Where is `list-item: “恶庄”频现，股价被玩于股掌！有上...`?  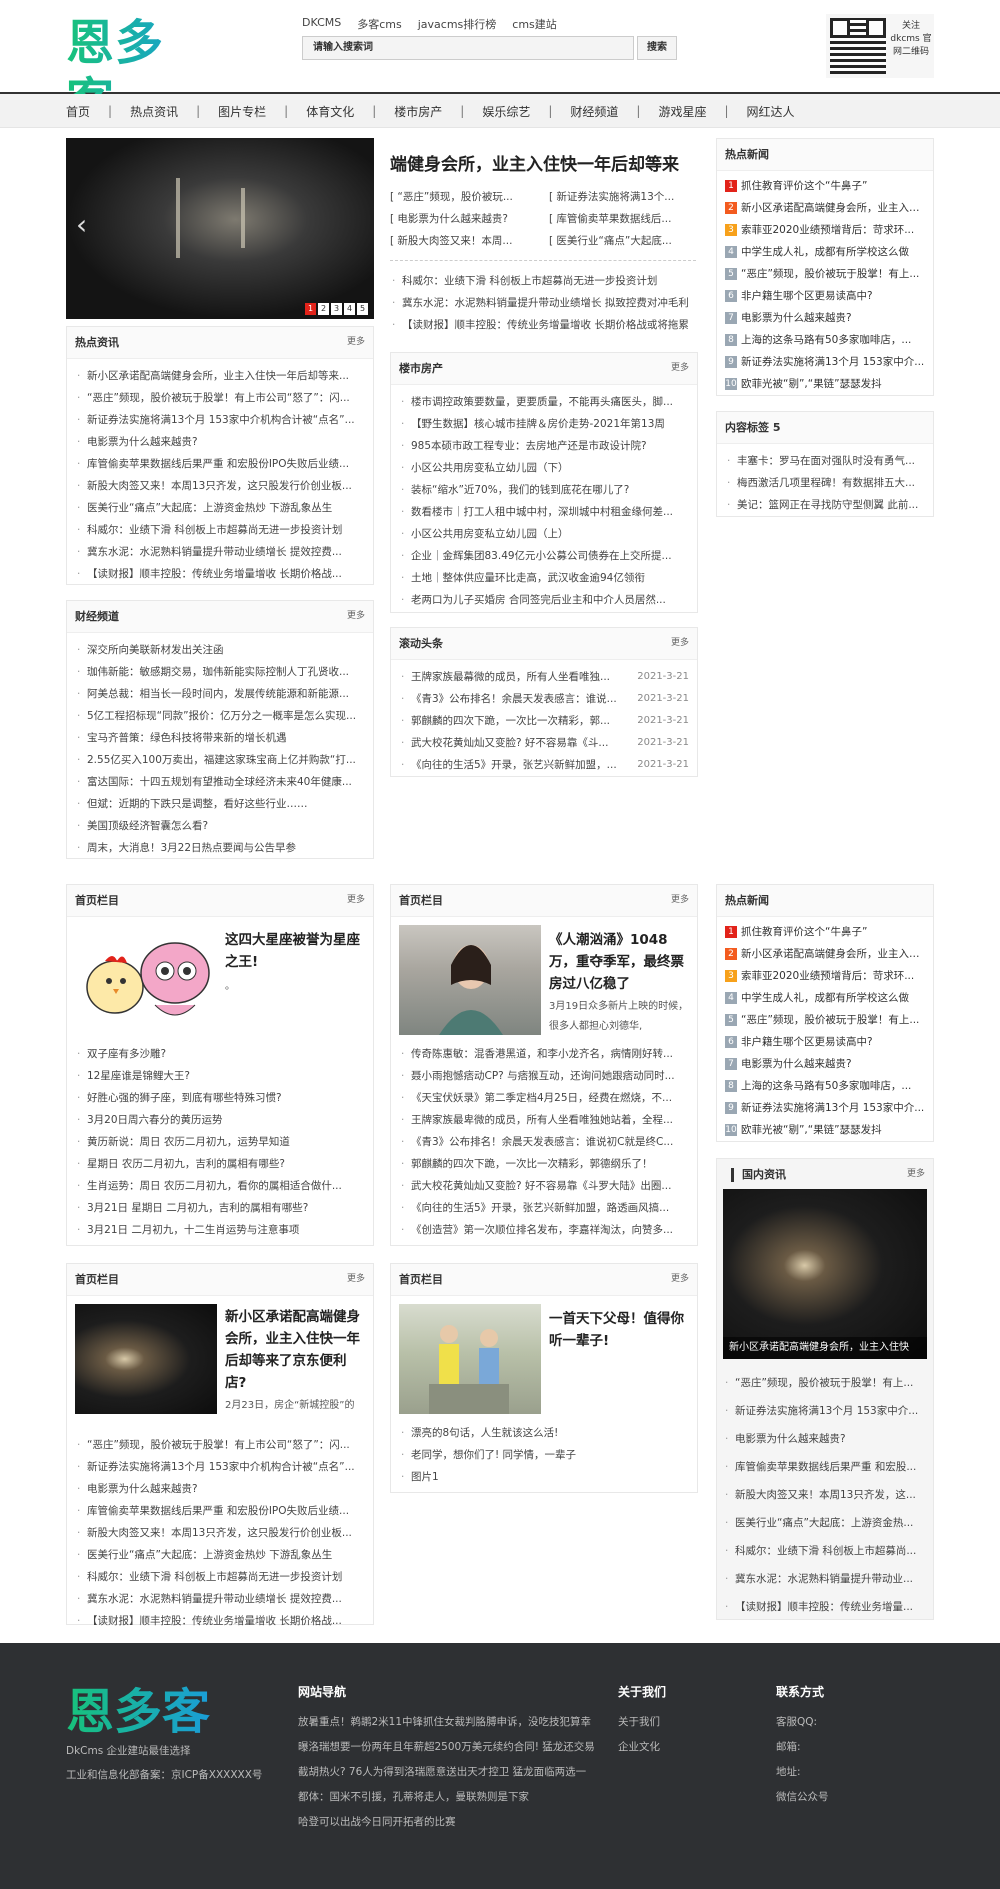 list-item: “恶庄”频现，股价被玩于股掌！有上... is located at coordinates (825, 1383).